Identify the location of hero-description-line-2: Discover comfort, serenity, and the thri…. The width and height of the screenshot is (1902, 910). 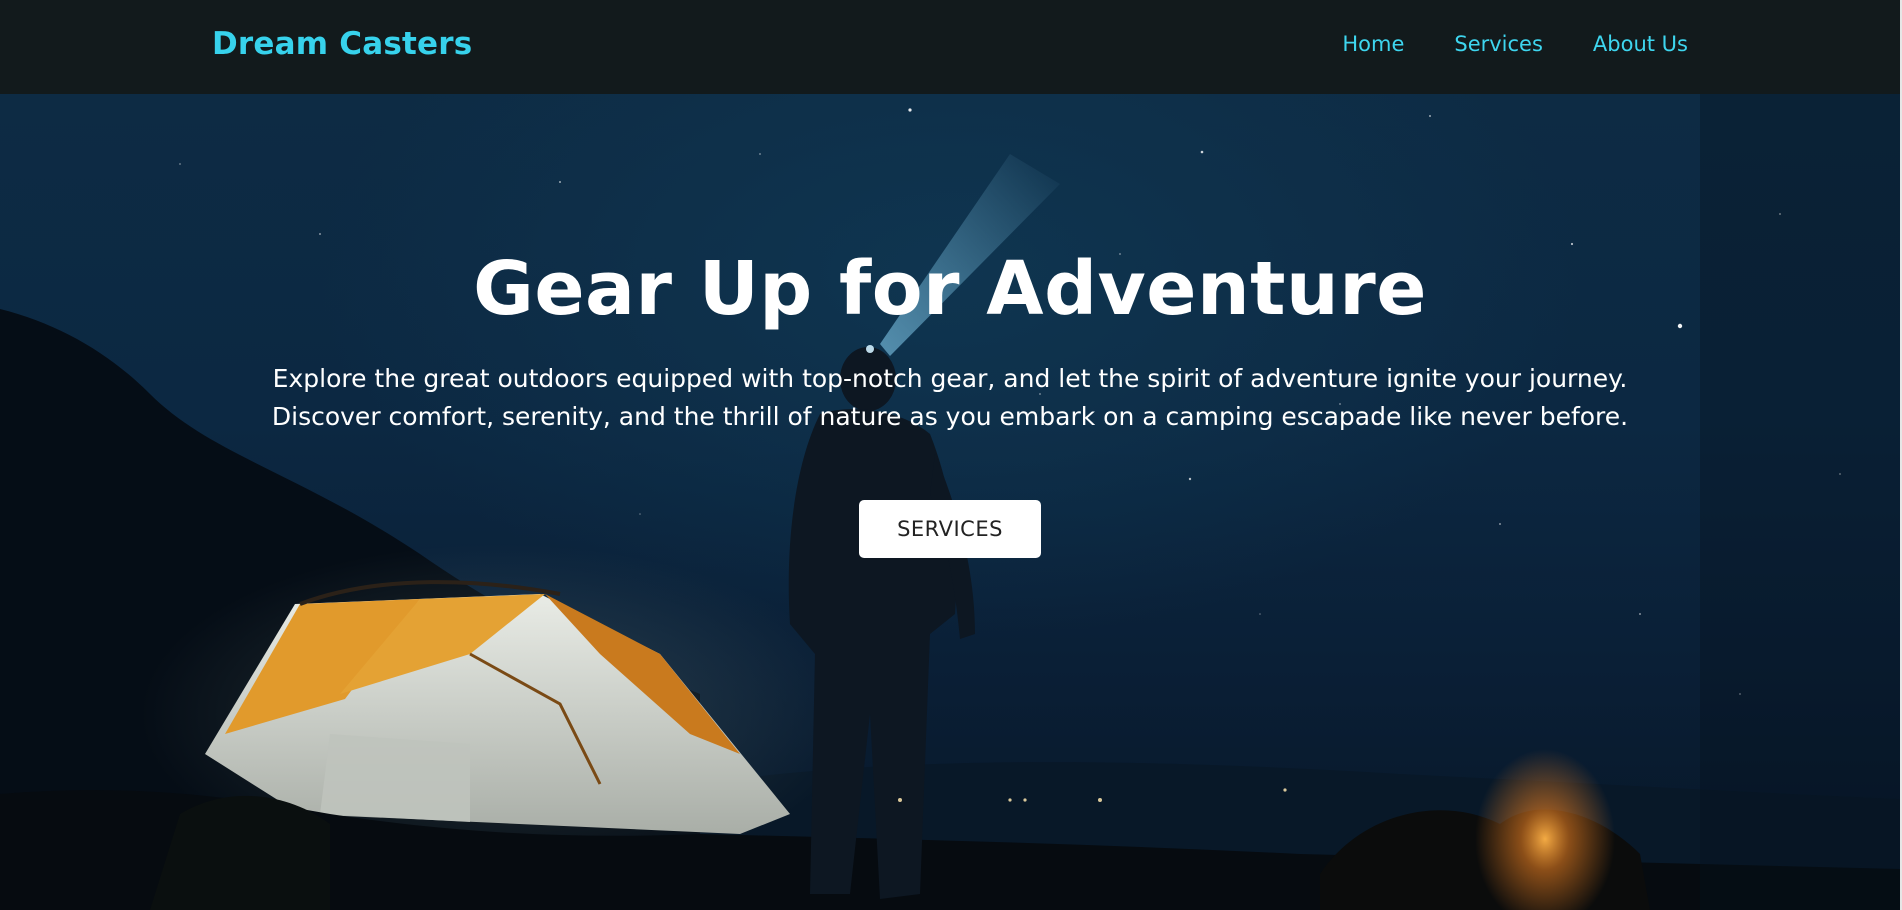
(950, 417).